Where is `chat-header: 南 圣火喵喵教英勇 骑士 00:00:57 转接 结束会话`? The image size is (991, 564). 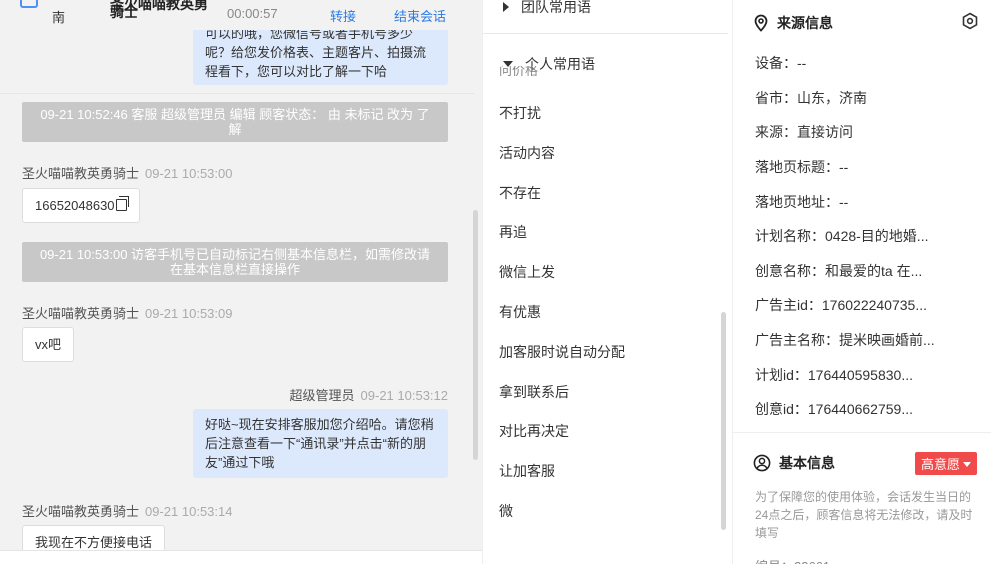 chat-header: 南 圣火喵喵教英勇 骑士 00:00:57 转接 结束会话 is located at coordinates (241, 15).